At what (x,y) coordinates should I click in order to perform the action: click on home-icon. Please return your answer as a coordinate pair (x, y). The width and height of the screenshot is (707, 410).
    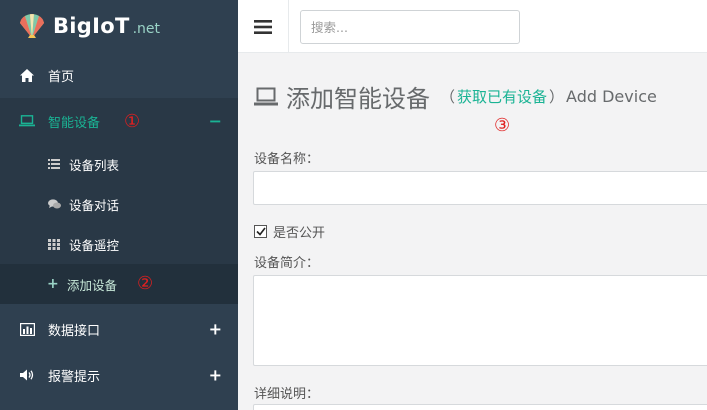
    Looking at the image, I should click on (27, 75).